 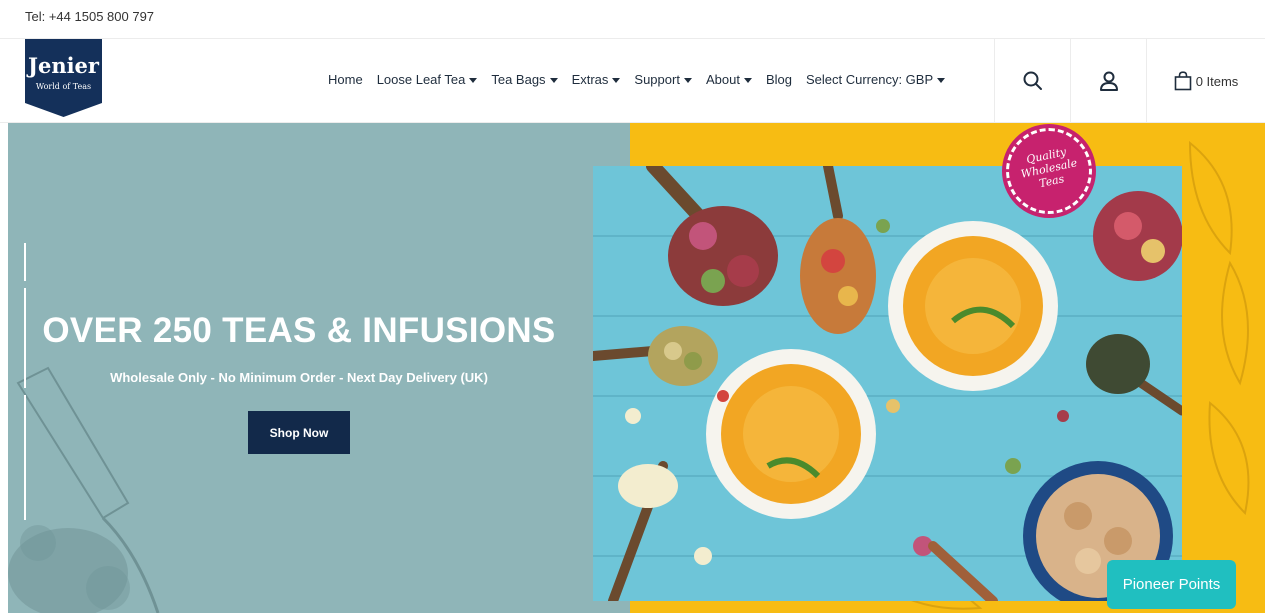 I want to click on account-button, so click(x=1108, y=81).